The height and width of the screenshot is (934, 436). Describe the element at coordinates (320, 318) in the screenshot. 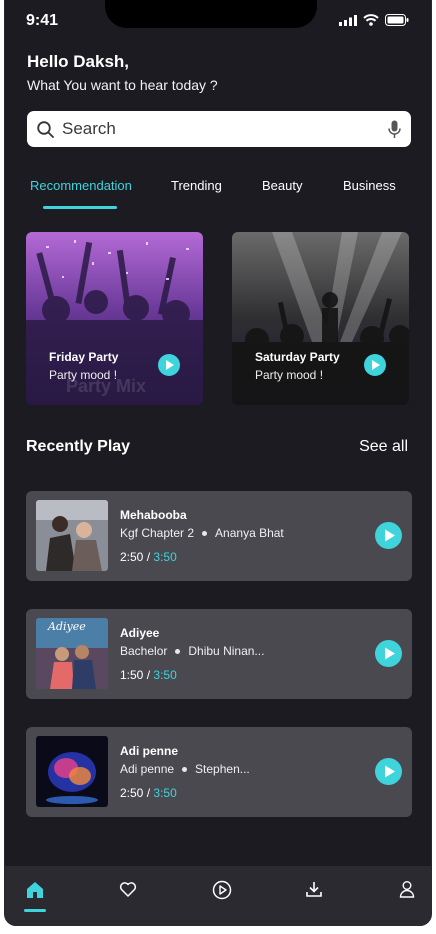

I see `featured-card-saturday: Saturday Party Party mood !` at that location.